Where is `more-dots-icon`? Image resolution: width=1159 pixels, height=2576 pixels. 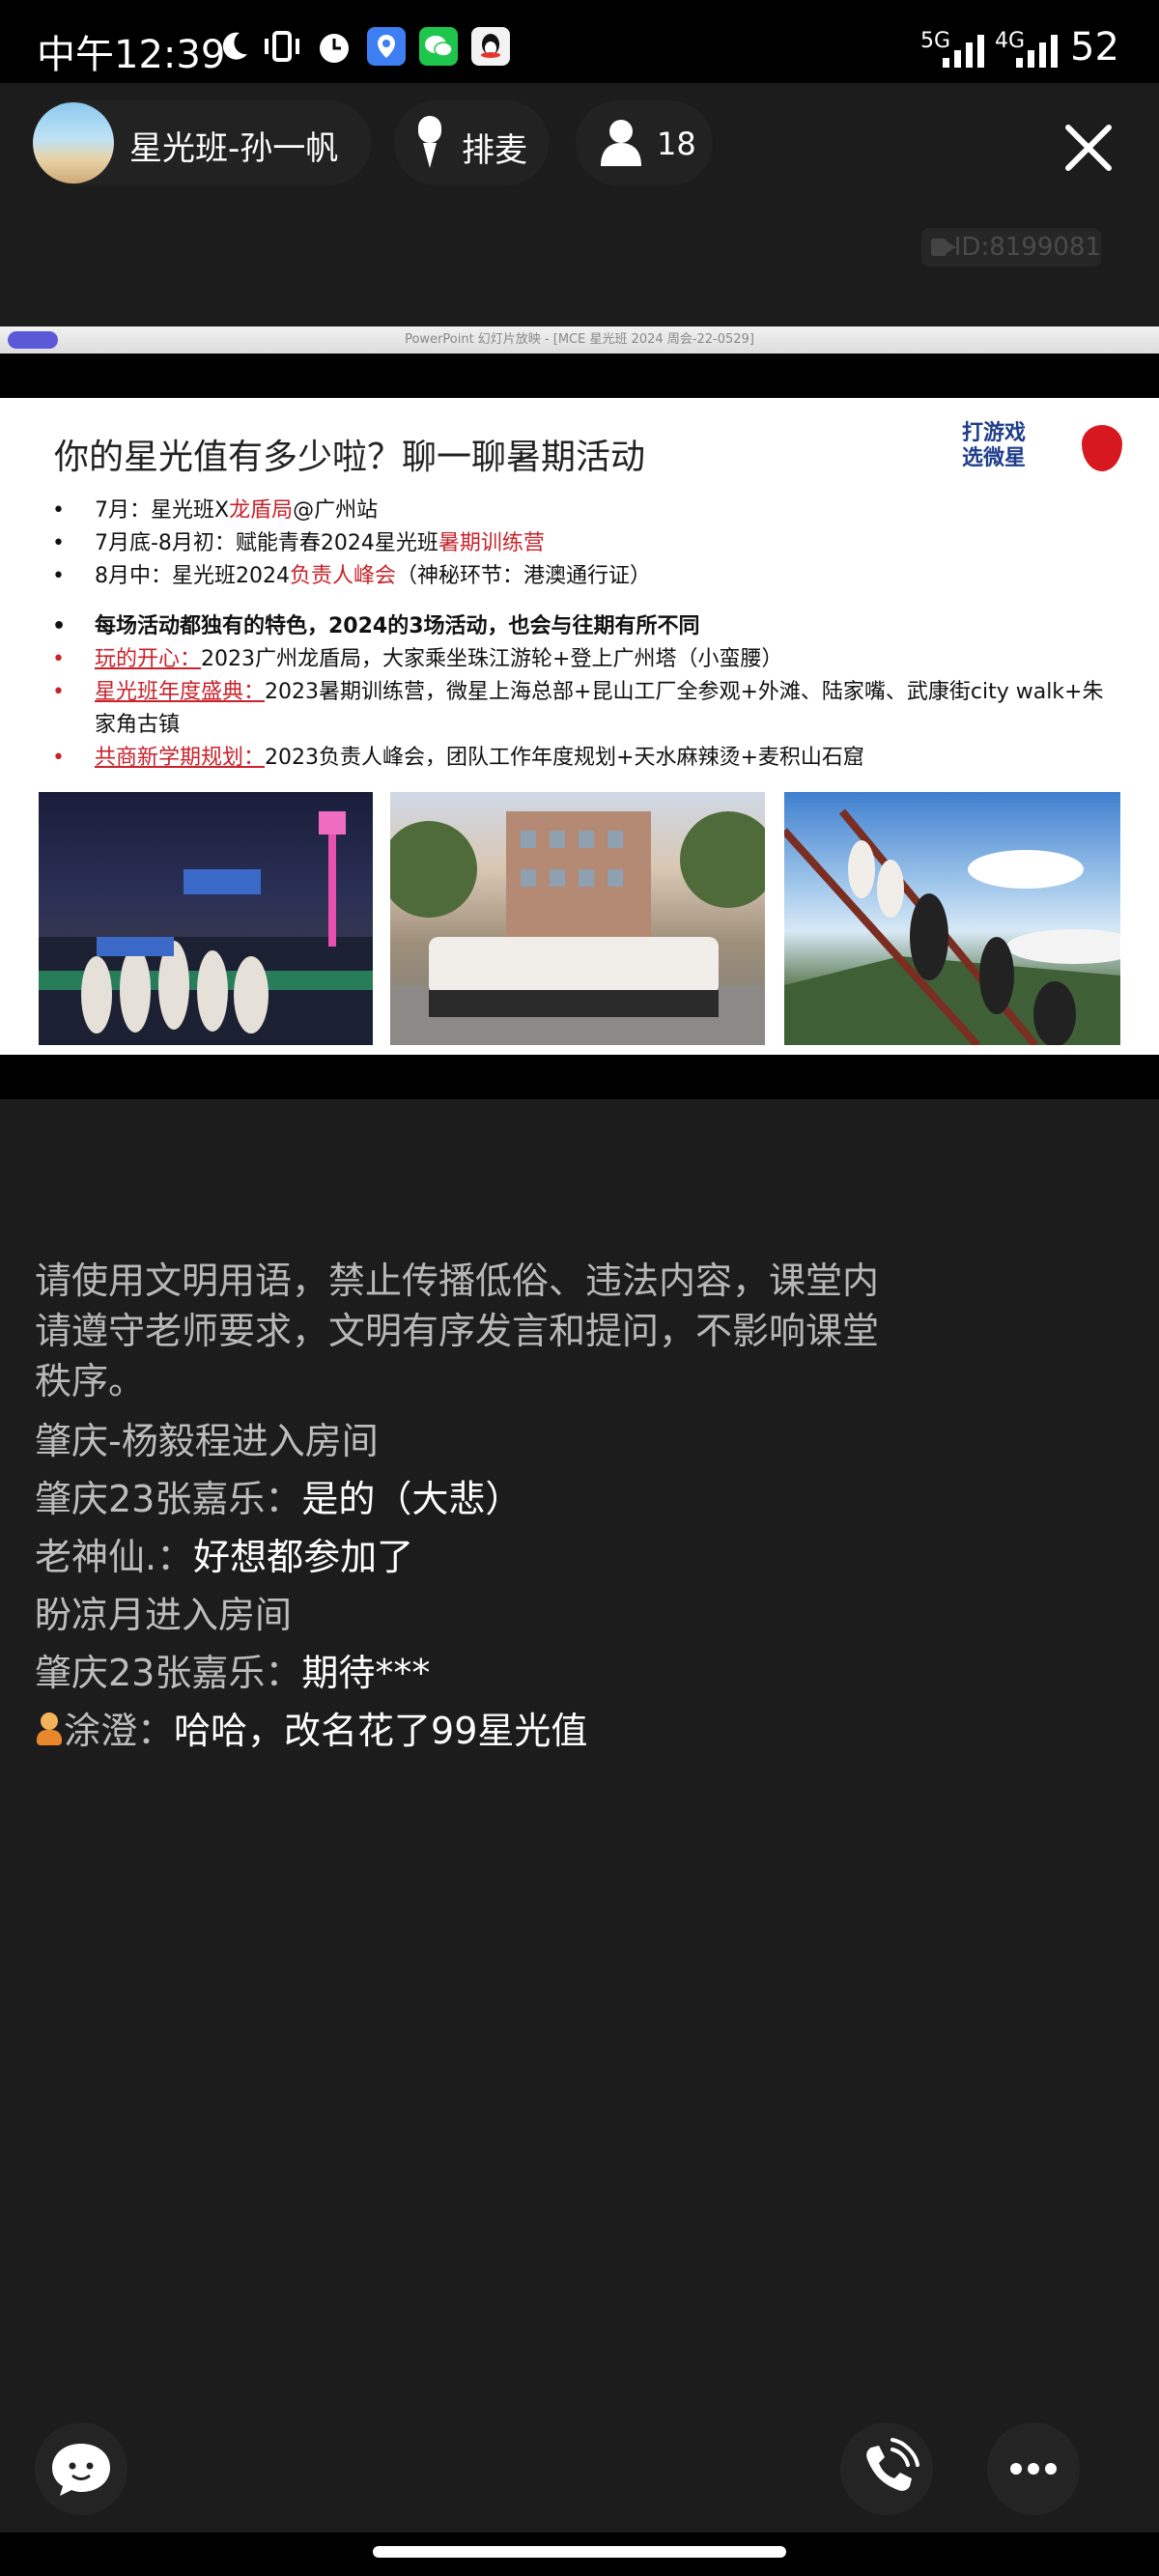 more-dots-icon is located at coordinates (1033, 2469).